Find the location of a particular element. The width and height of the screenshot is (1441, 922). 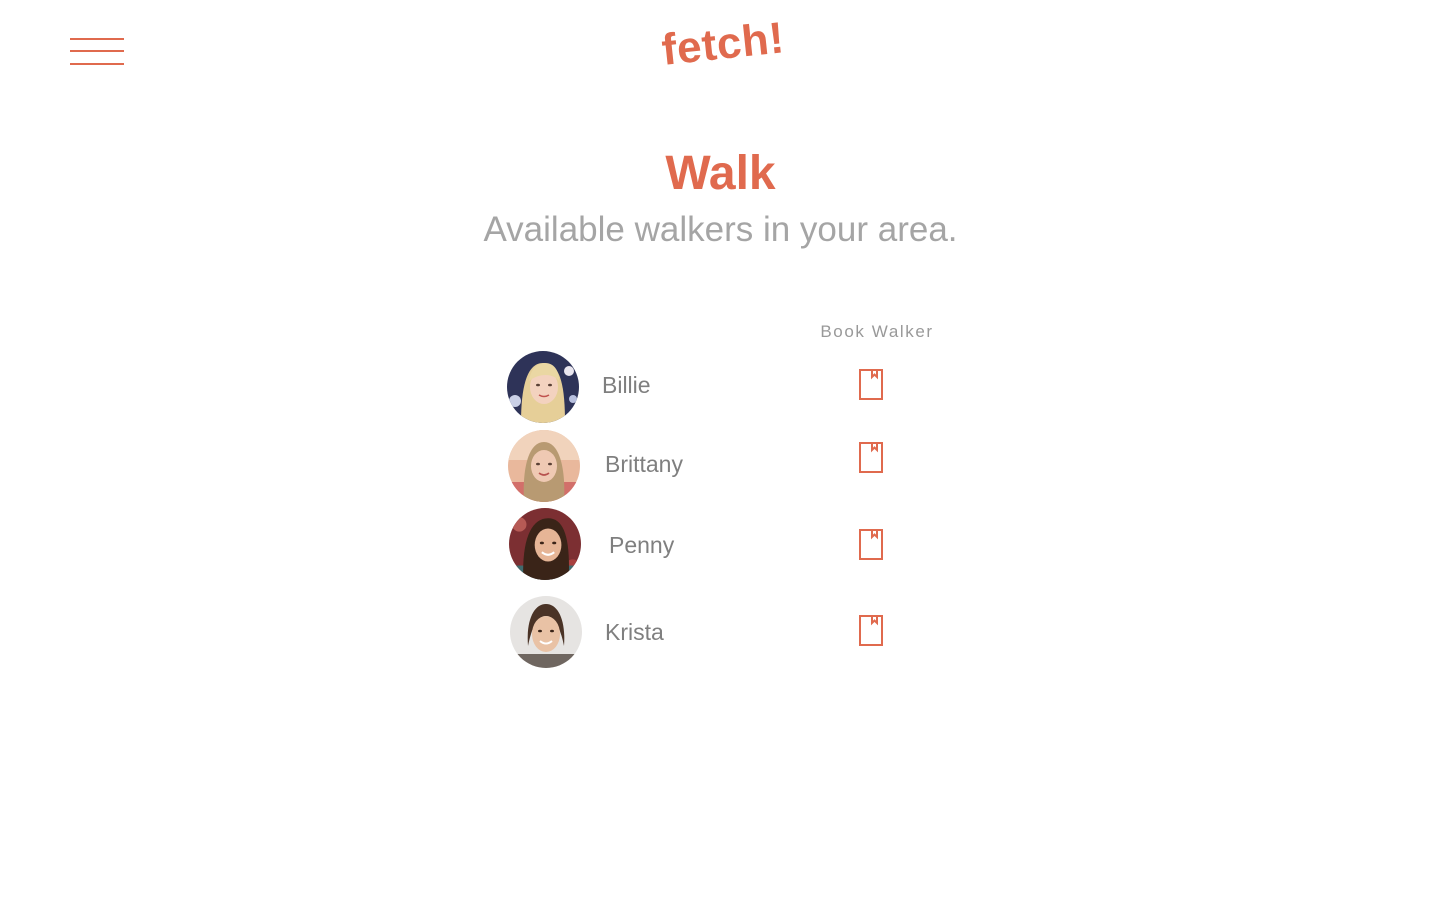

book-walker-button-brittany is located at coordinates (872, 458).